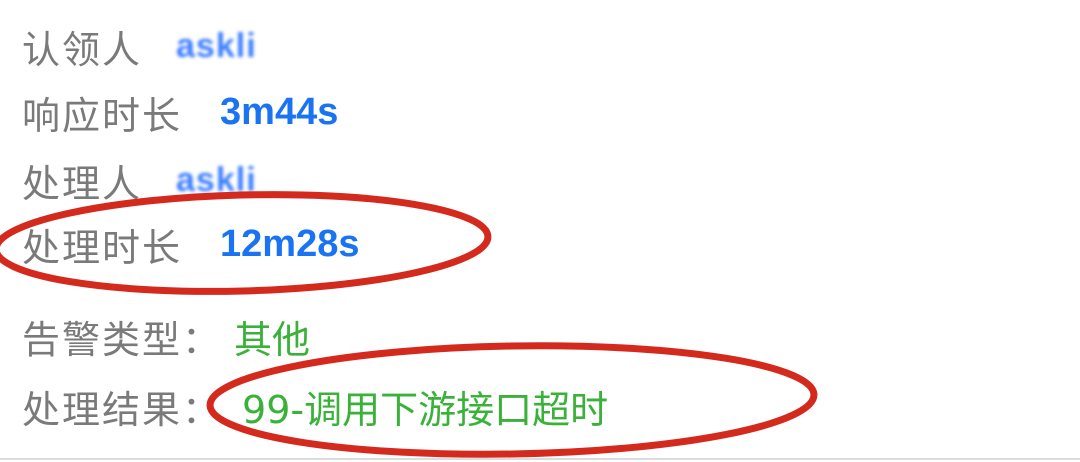 This screenshot has width=1080, height=462. Describe the element at coordinates (190, 244) in the screenshot. I see `handle-time-row: 处理时长 12m28s` at that location.